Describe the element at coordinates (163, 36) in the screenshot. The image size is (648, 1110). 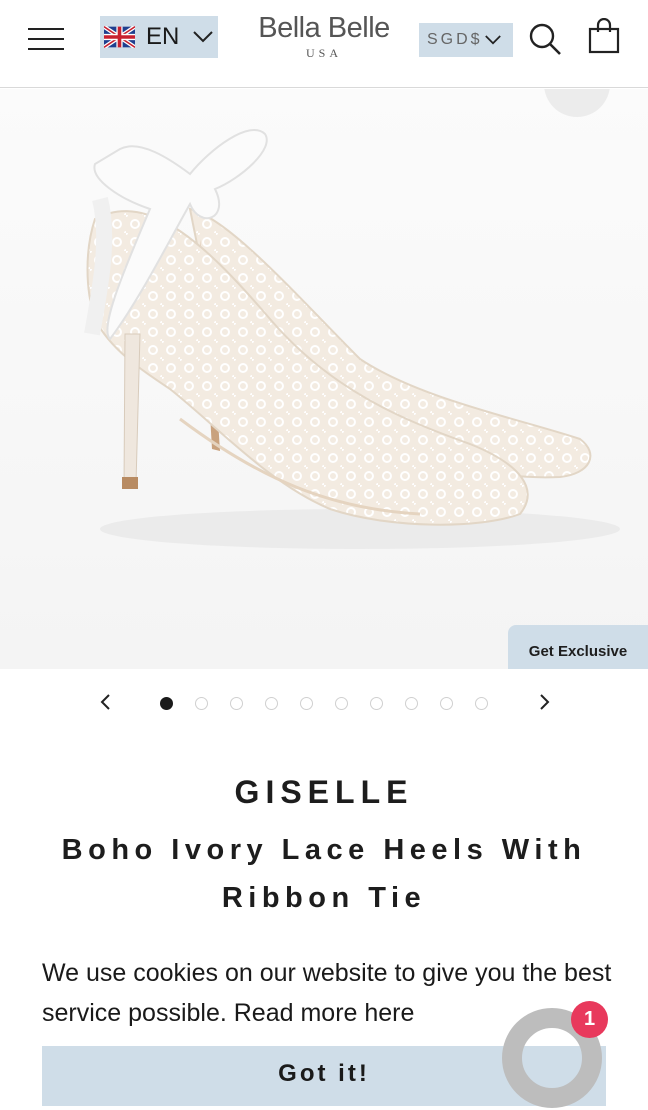
I see `language-label: EN` at that location.